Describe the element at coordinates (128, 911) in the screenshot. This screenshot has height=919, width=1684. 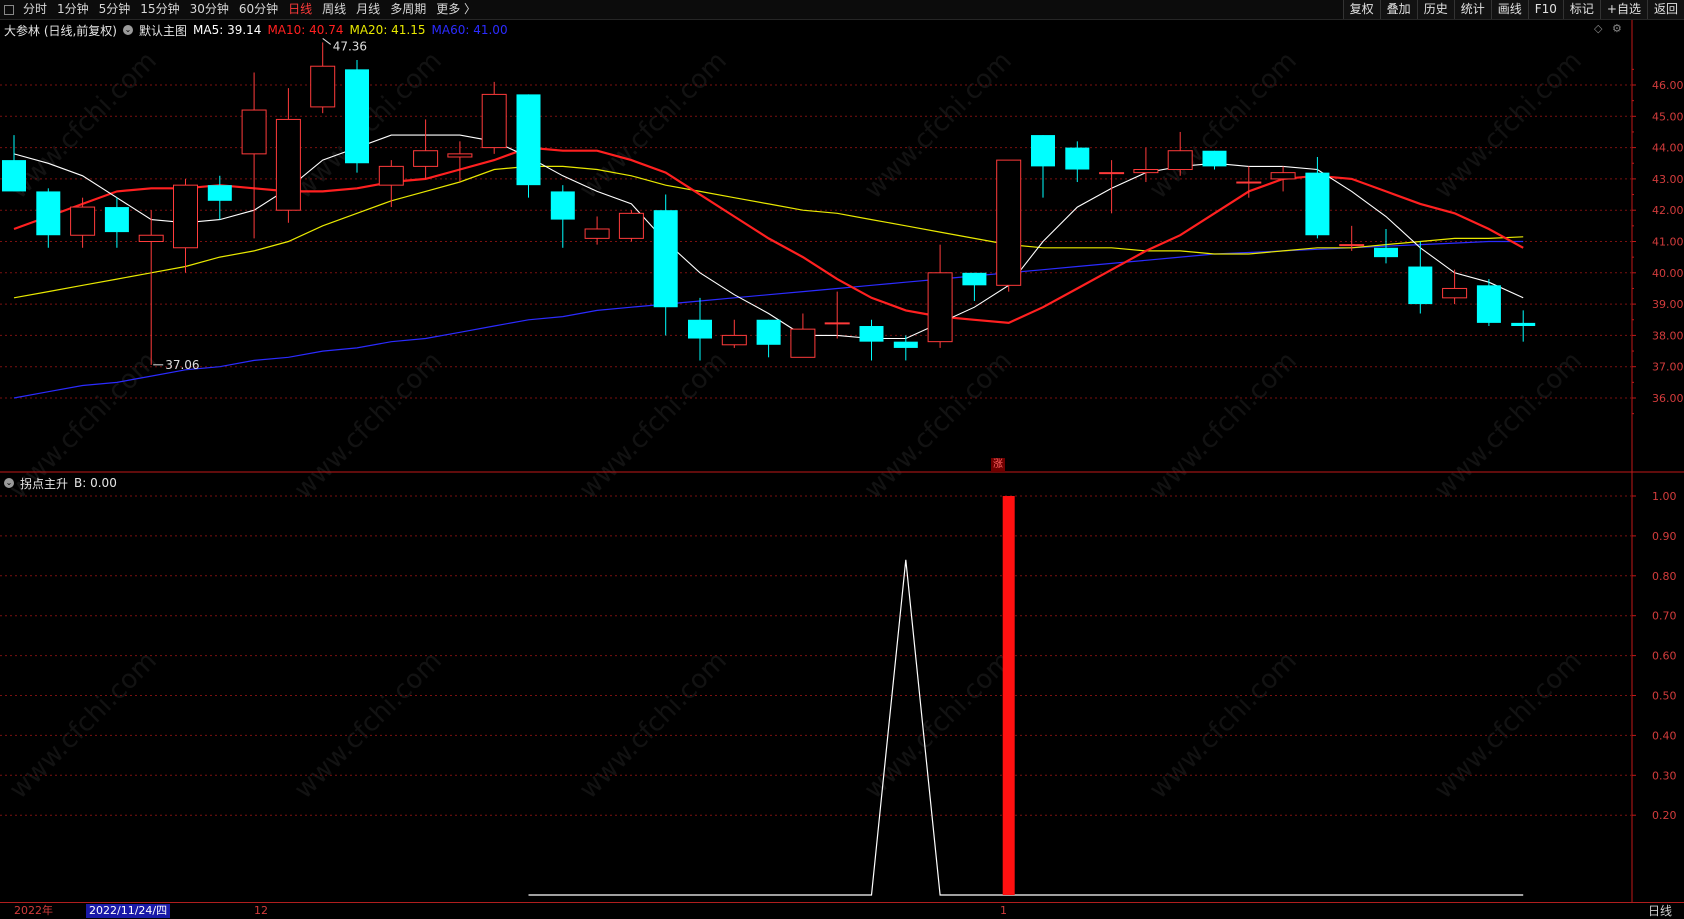
I see `date-cursor: 2022/11/24/四` at that location.